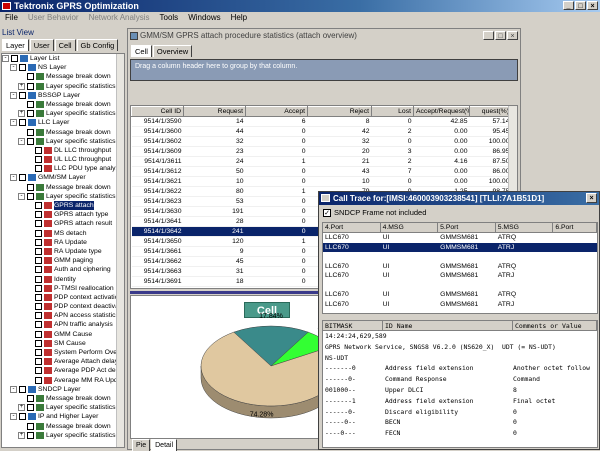 The height and width of the screenshot is (451, 600). Describe the element at coordinates (63, 159) in the screenshot. I see `tree-node: UL LLC throughput` at that location.